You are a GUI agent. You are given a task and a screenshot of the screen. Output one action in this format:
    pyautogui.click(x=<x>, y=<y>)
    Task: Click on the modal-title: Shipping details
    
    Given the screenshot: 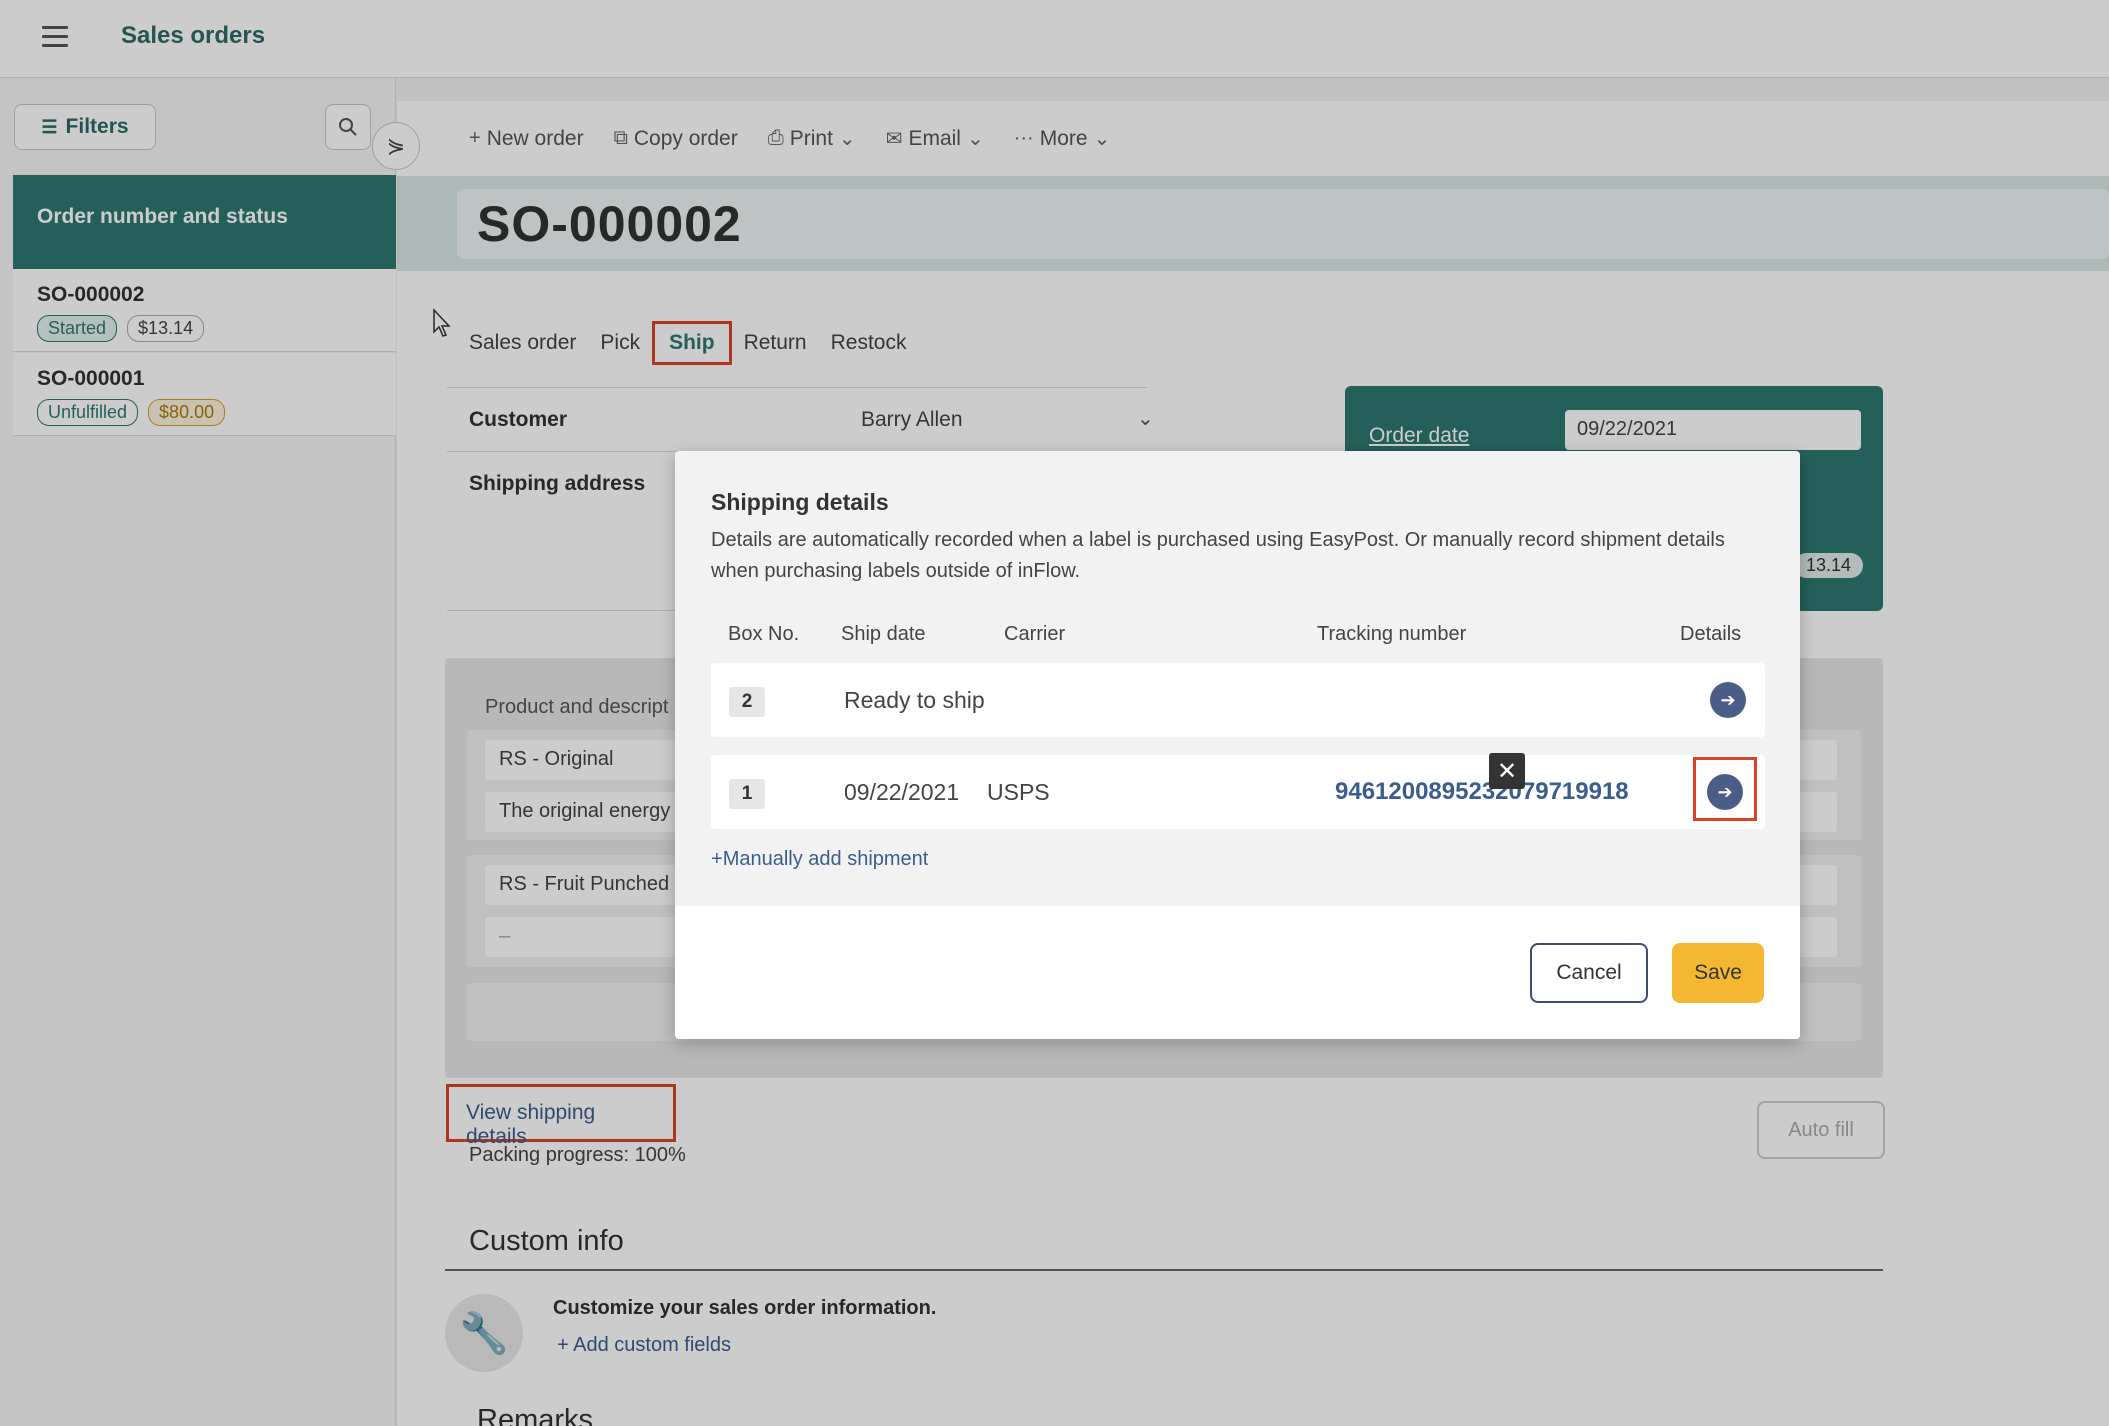 What is the action you would take?
    pyautogui.click(x=800, y=502)
    